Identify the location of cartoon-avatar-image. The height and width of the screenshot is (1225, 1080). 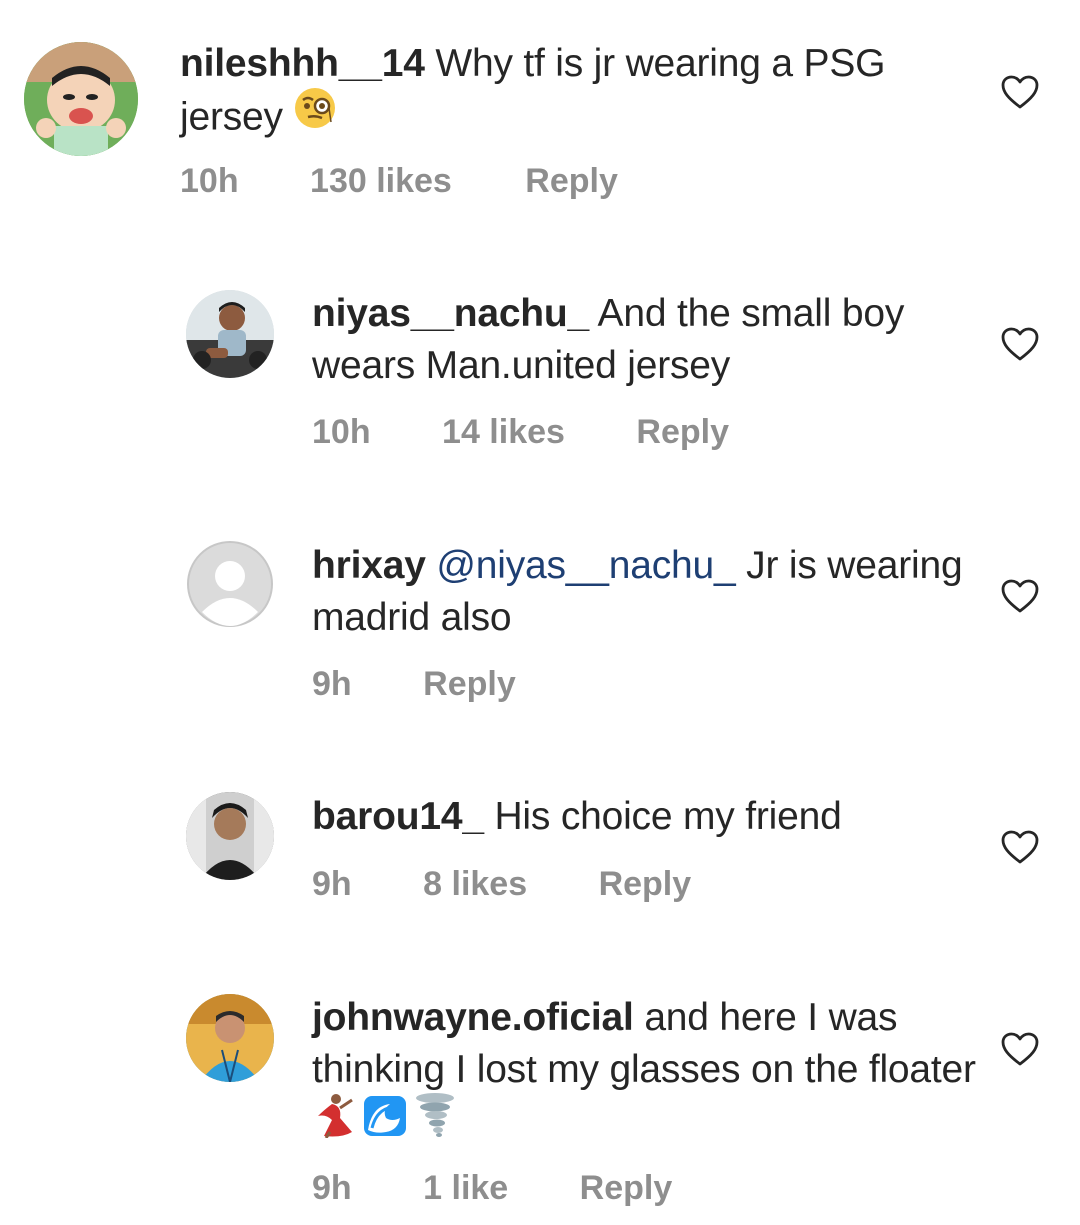
(81, 99).